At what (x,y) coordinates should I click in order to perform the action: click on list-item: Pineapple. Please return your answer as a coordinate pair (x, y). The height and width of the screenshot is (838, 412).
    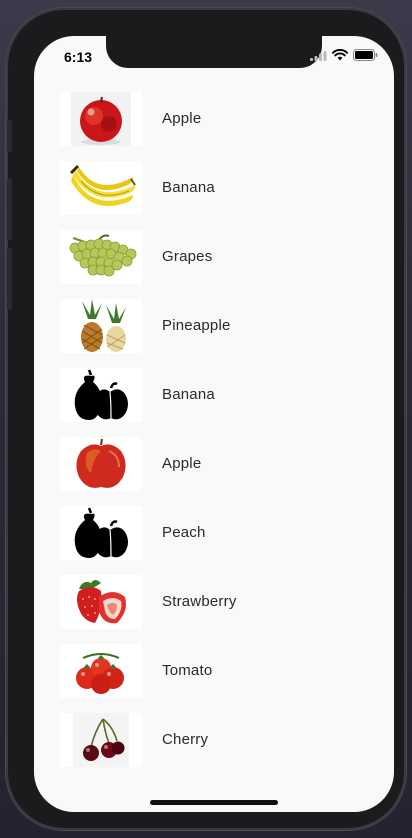
    Looking at the image, I should click on (214, 325).